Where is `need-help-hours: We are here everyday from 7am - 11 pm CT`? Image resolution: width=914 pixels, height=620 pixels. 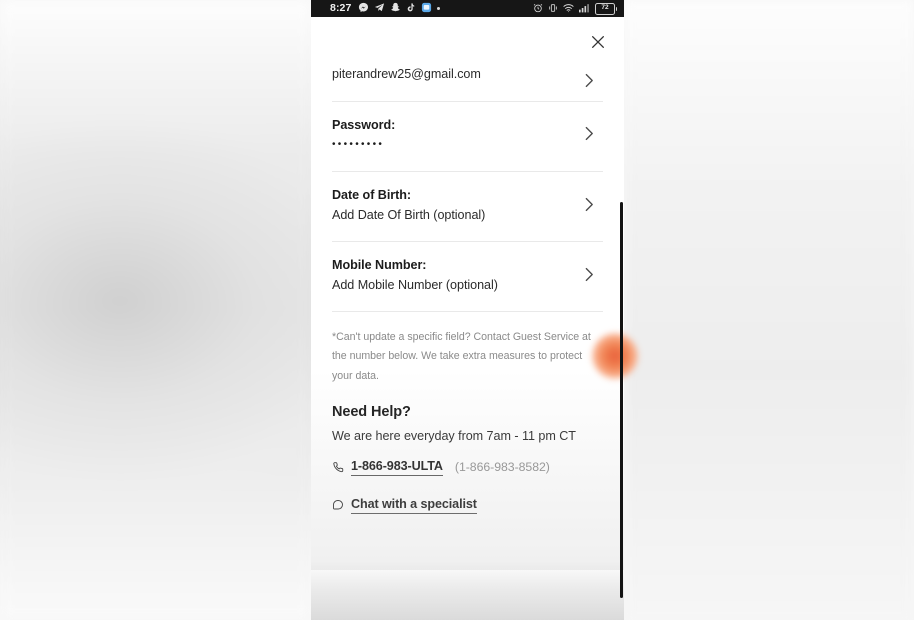
need-help-hours: We are here everyday from 7am - 11 pm CT is located at coordinates (454, 435).